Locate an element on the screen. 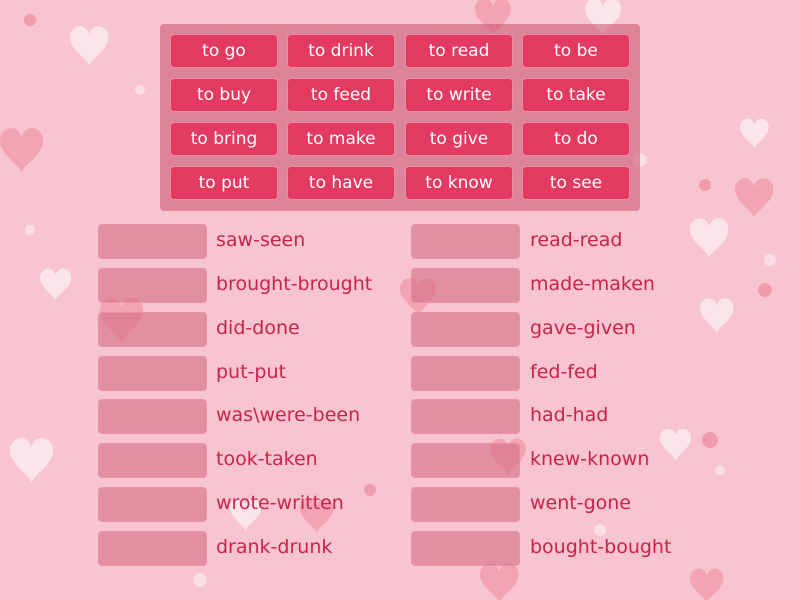 Image resolution: width=800 pixels, height=600 pixels. tile-to-do: to do is located at coordinates (576, 139).